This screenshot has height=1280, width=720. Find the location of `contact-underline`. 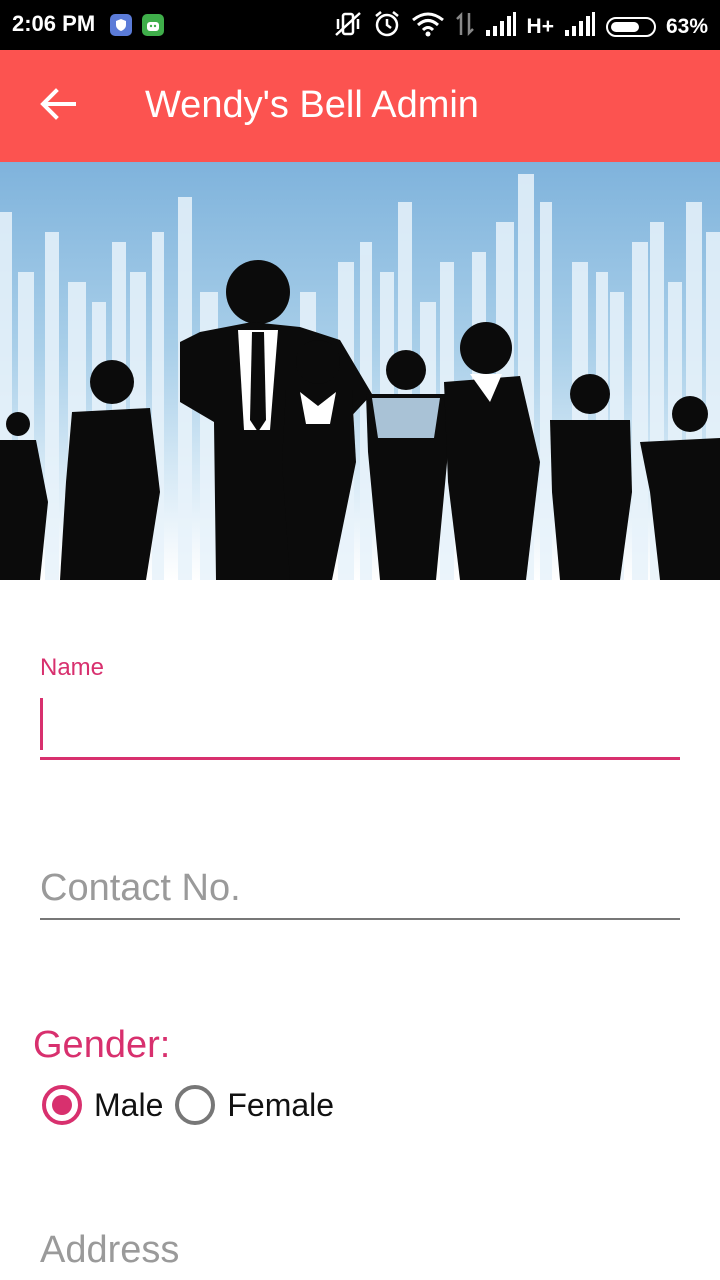

contact-underline is located at coordinates (360, 919).